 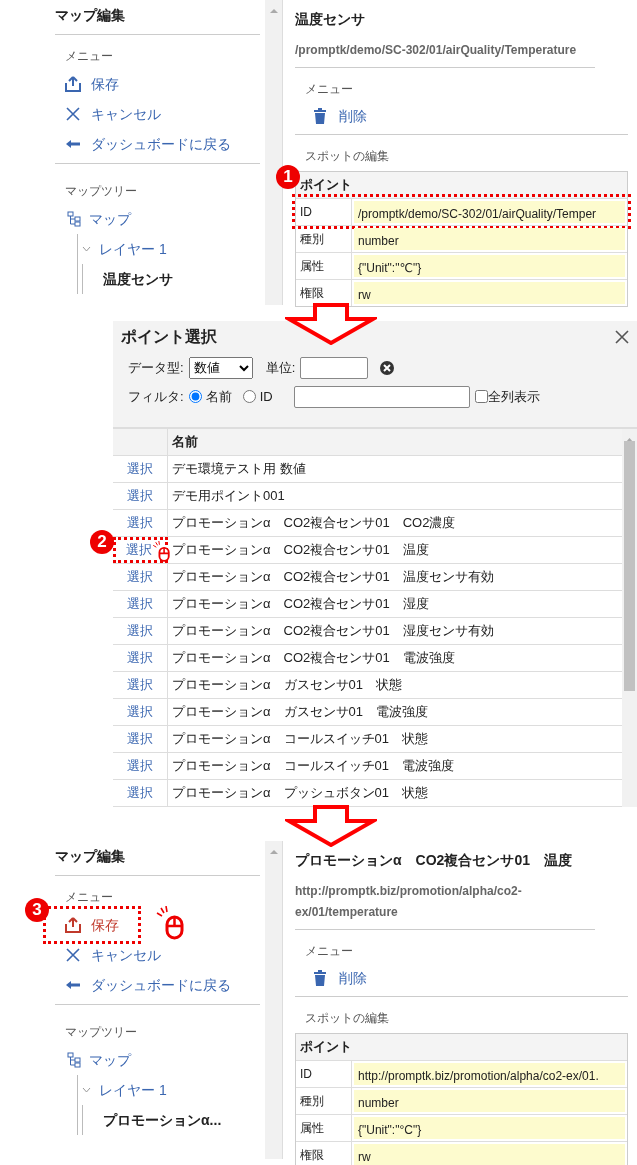 I want to click on mouse-click-icon, so click(x=170, y=923).